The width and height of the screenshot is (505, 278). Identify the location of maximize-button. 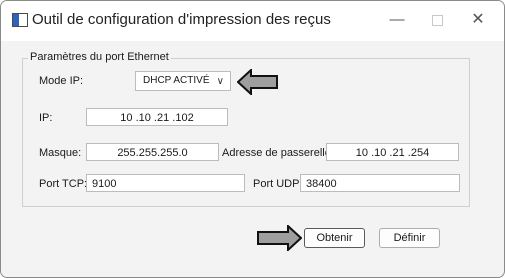
(437, 20).